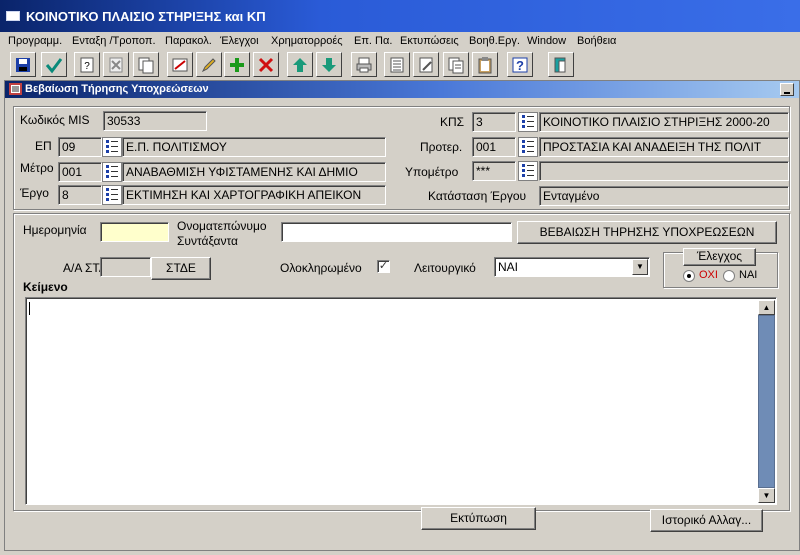 Image resolution: width=800 pixels, height=555 pixels. Describe the element at coordinates (561, 64) in the screenshot. I see `exit-button` at that location.